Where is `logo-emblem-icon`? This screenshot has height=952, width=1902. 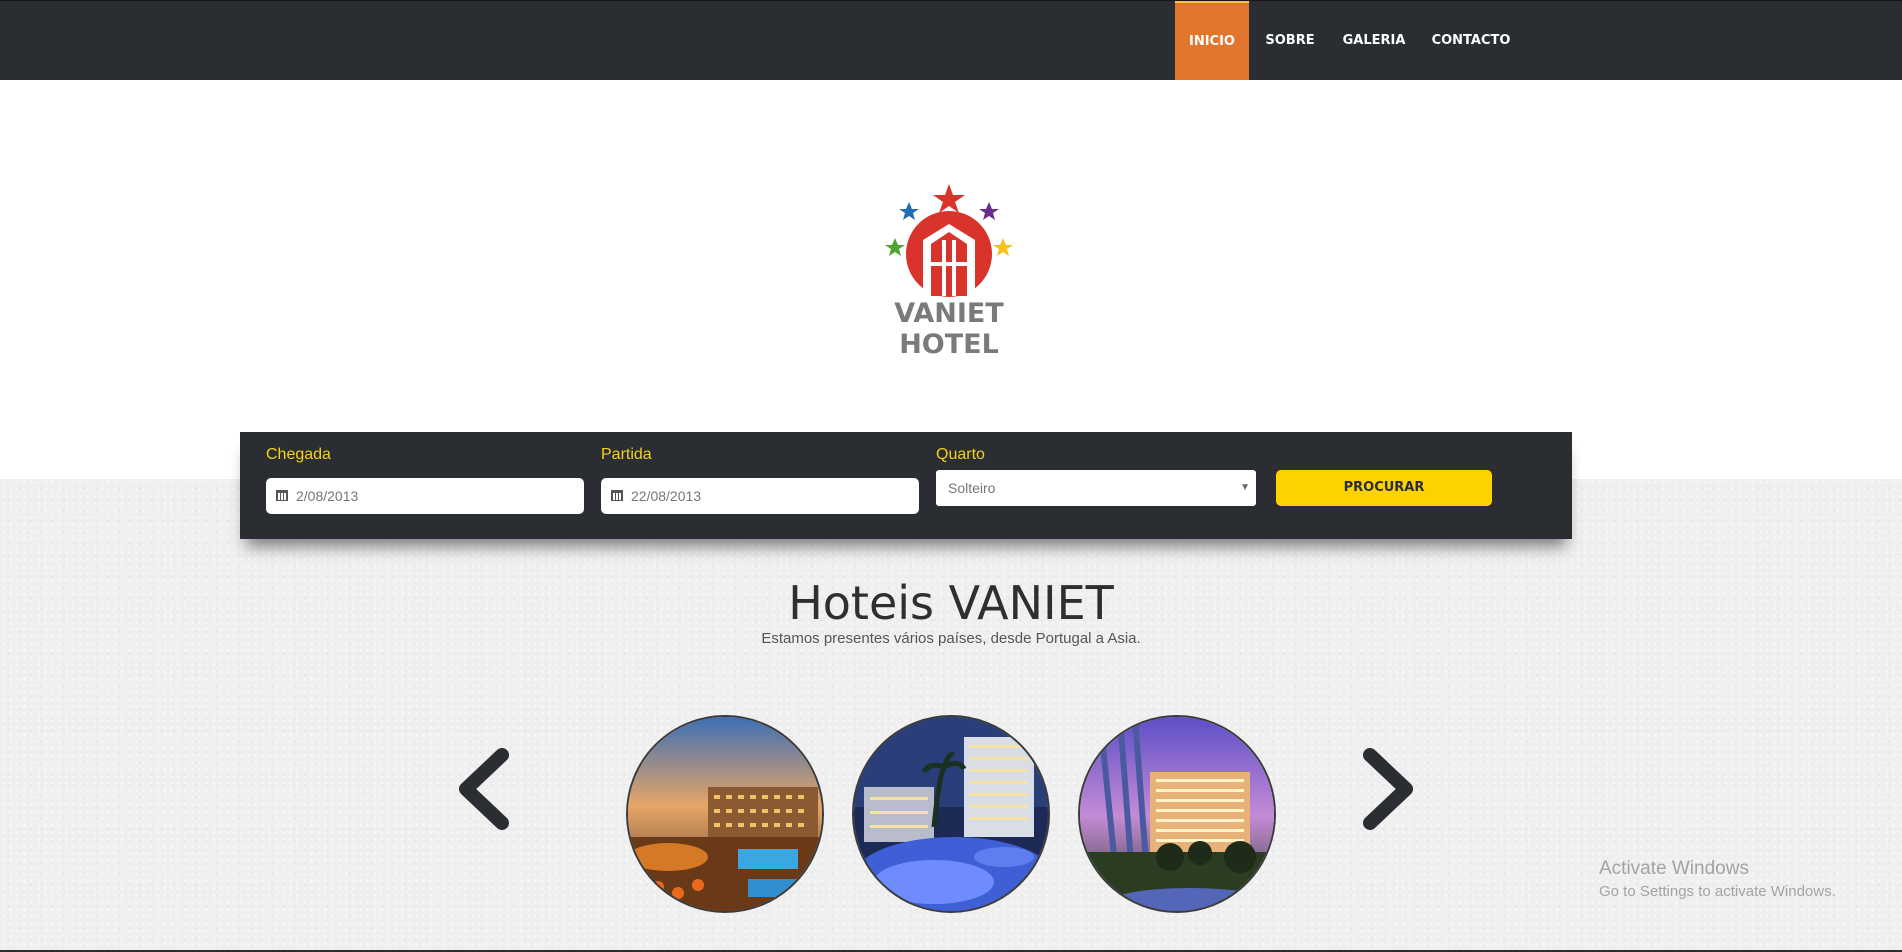
logo-emblem-icon is located at coordinates (949, 240).